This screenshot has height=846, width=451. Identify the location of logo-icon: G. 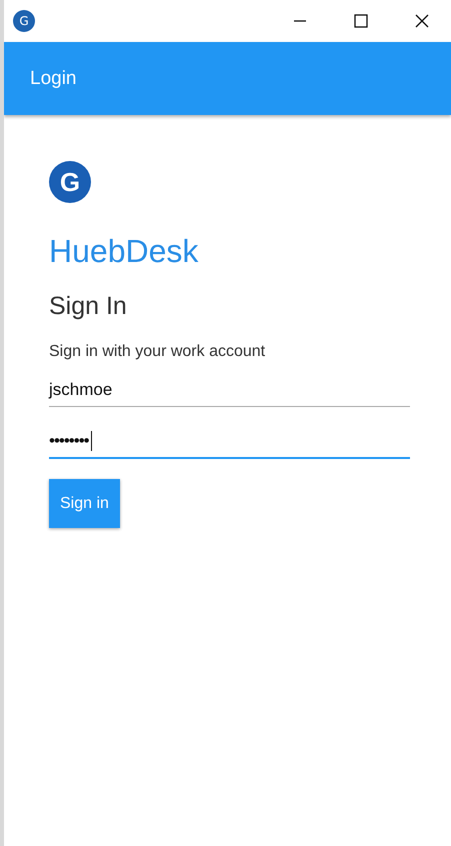
(70, 182).